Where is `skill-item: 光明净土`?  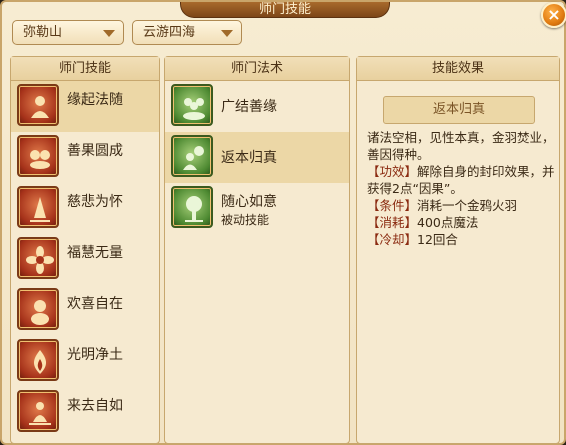 skill-item: 光明净土 is located at coordinates (85, 361).